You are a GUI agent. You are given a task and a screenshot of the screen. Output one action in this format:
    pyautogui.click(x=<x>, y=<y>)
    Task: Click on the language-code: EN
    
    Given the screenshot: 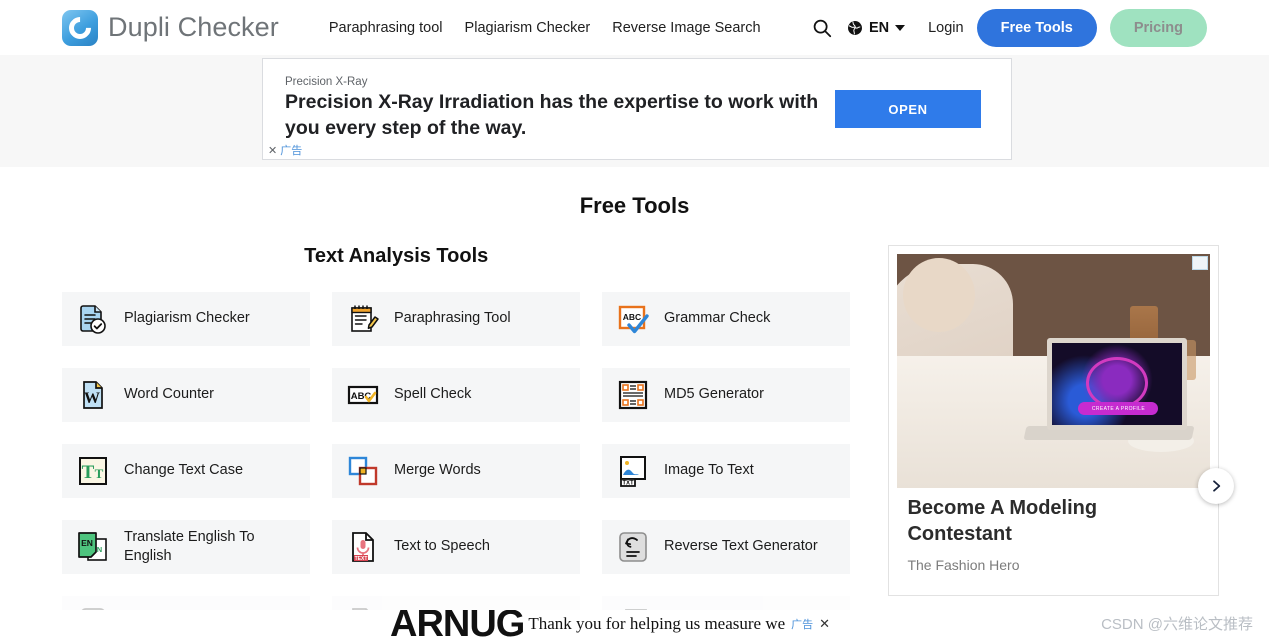 What is the action you would take?
    pyautogui.click(x=879, y=27)
    